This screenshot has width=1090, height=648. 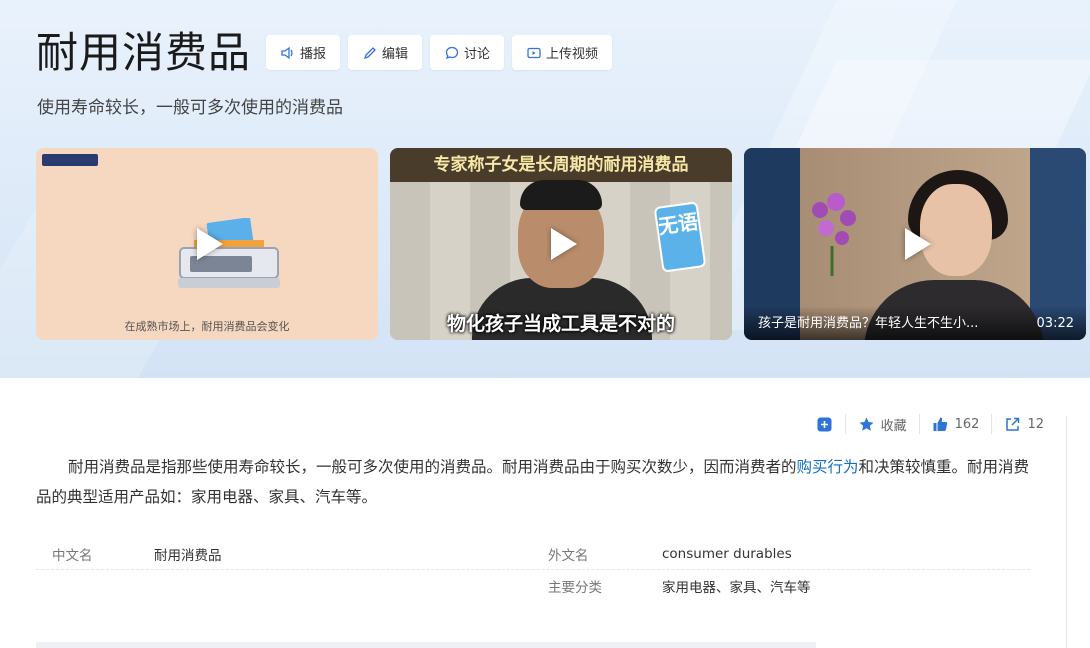 I want to click on add-button, so click(x=824, y=424).